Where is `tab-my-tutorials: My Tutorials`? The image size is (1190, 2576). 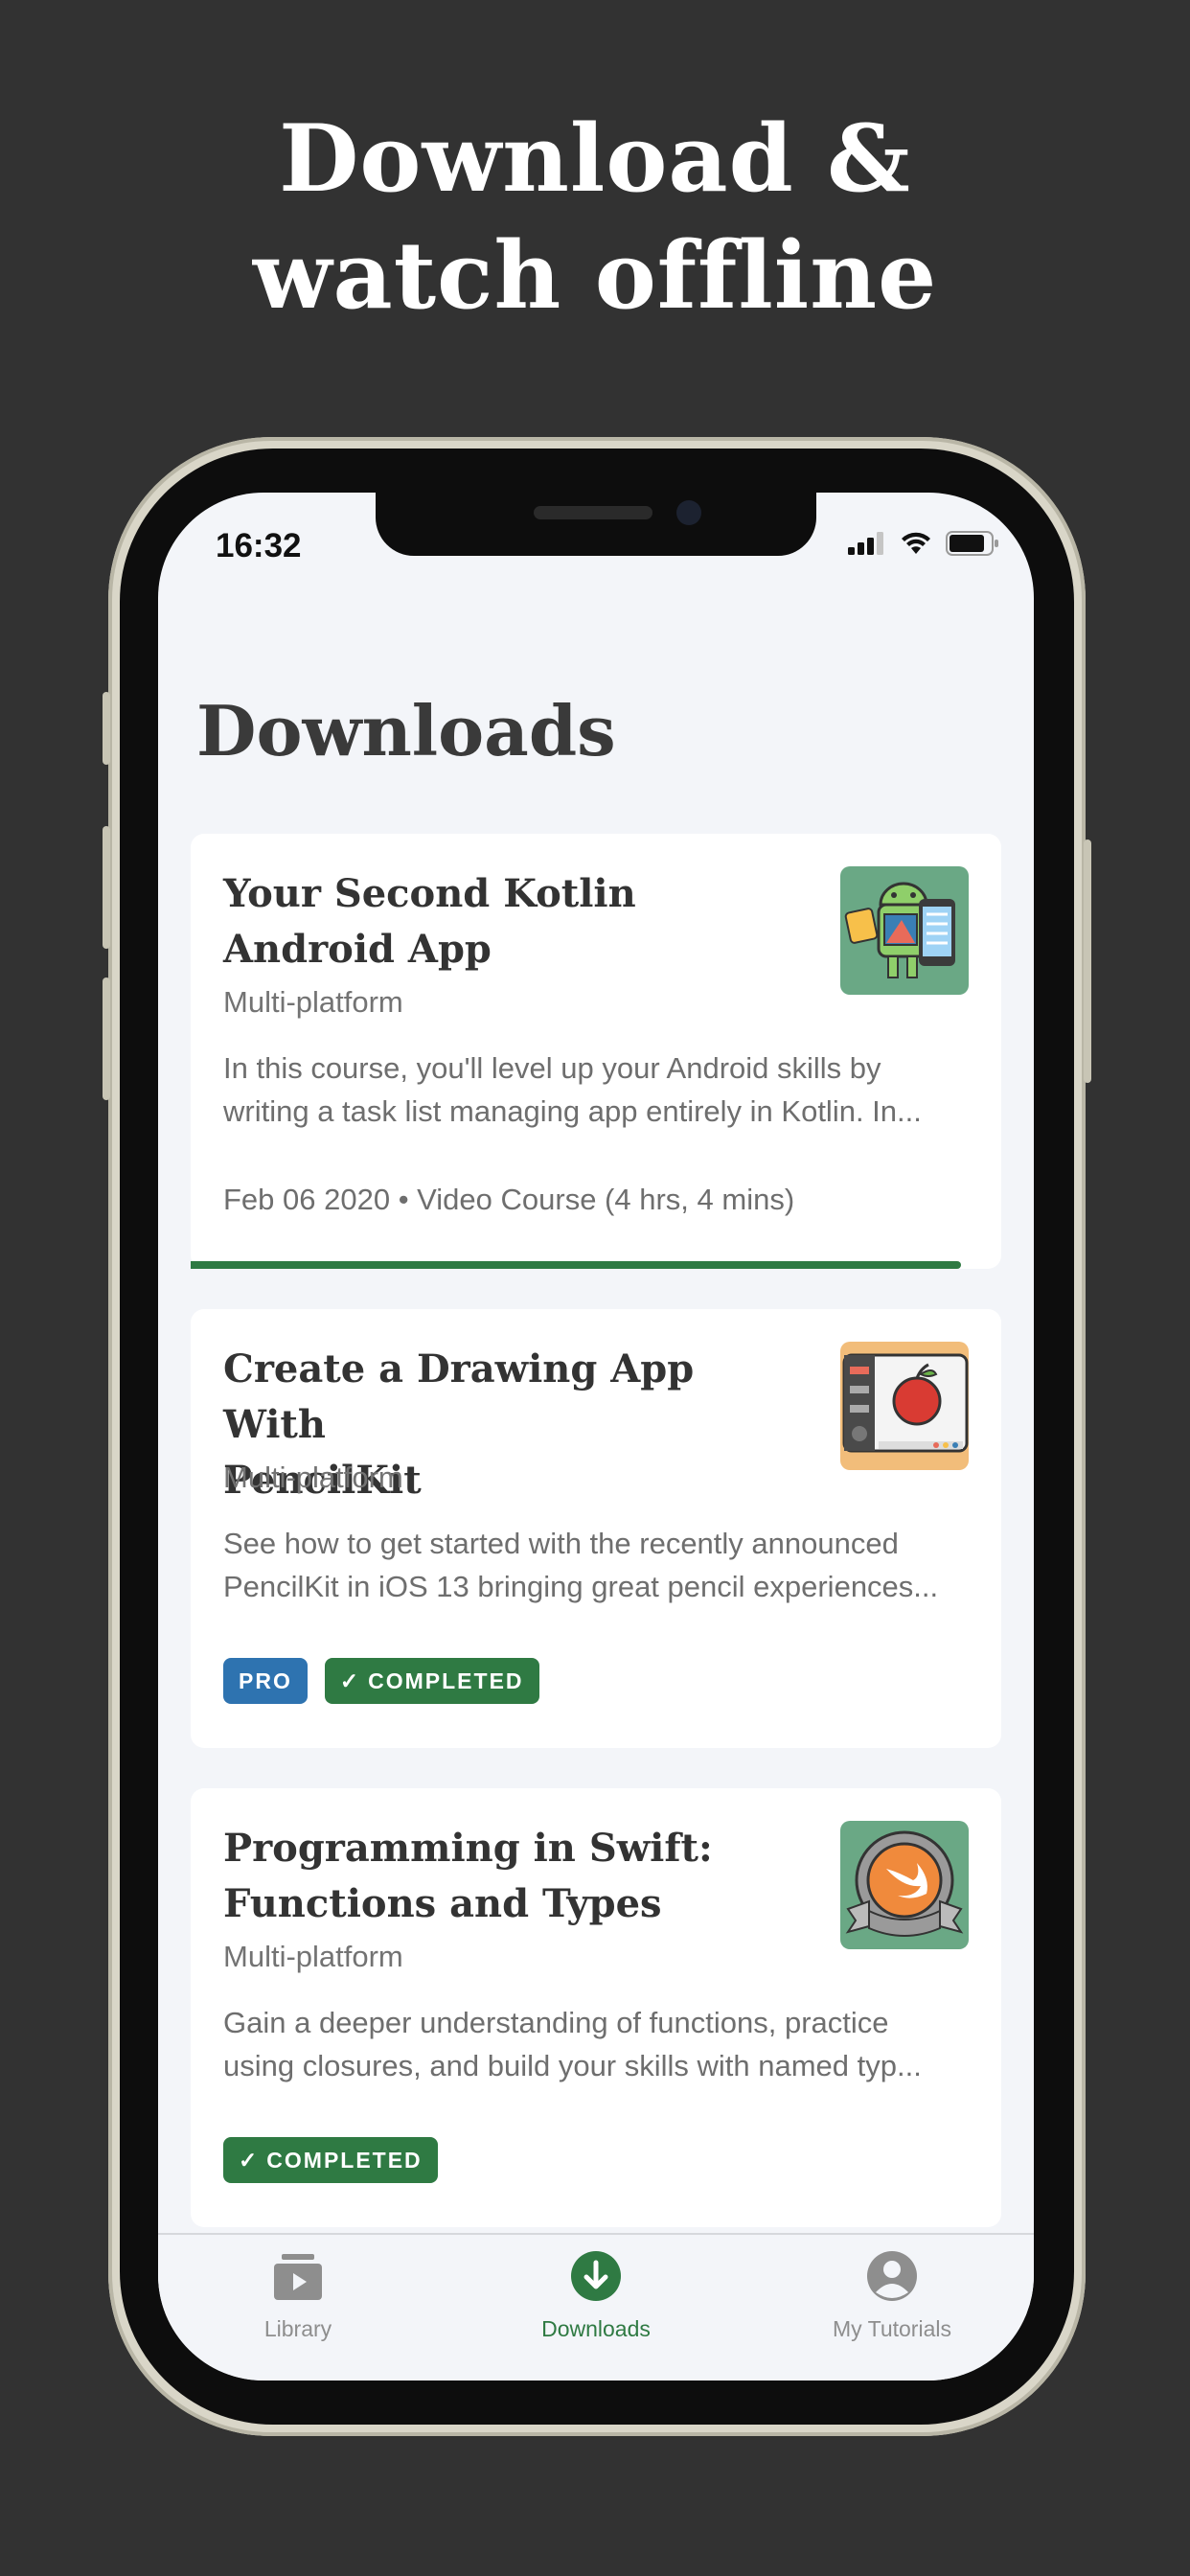
tab-my-tutorials: My Tutorials is located at coordinates (892, 2296).